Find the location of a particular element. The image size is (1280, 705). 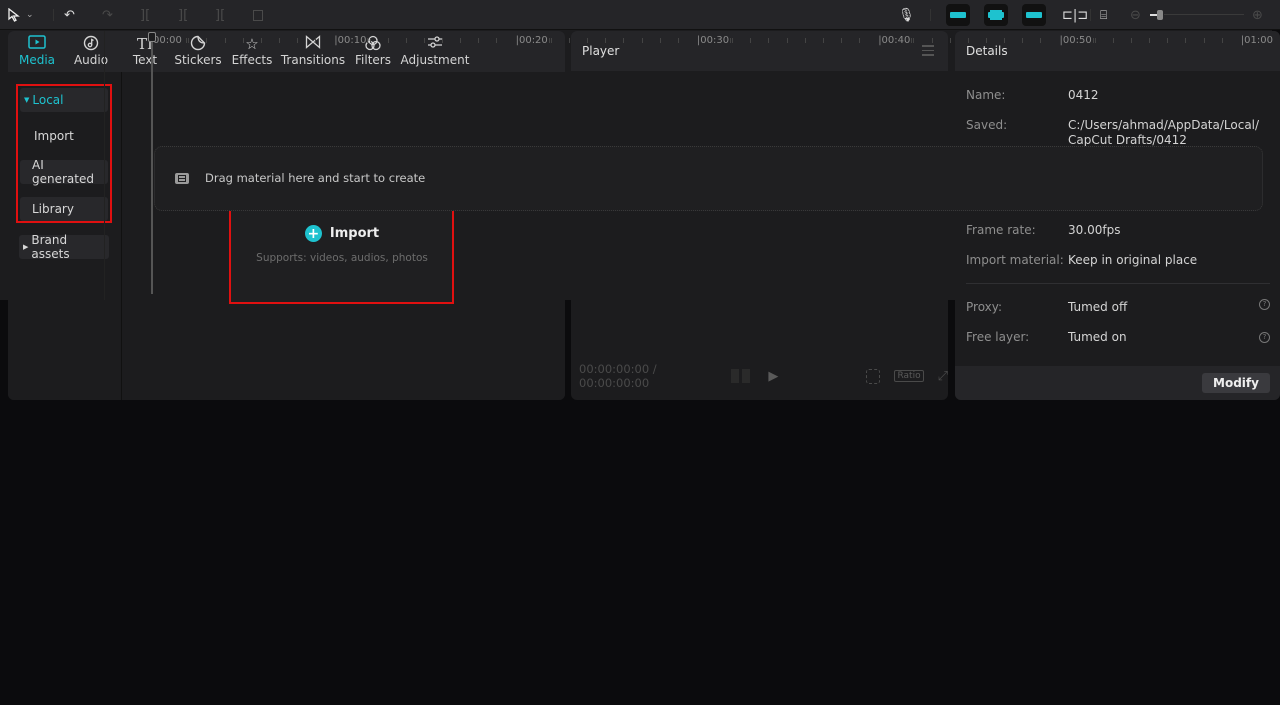

timeline-drop-zone: Drag material here and start to create is located at coordinates (708, 178).